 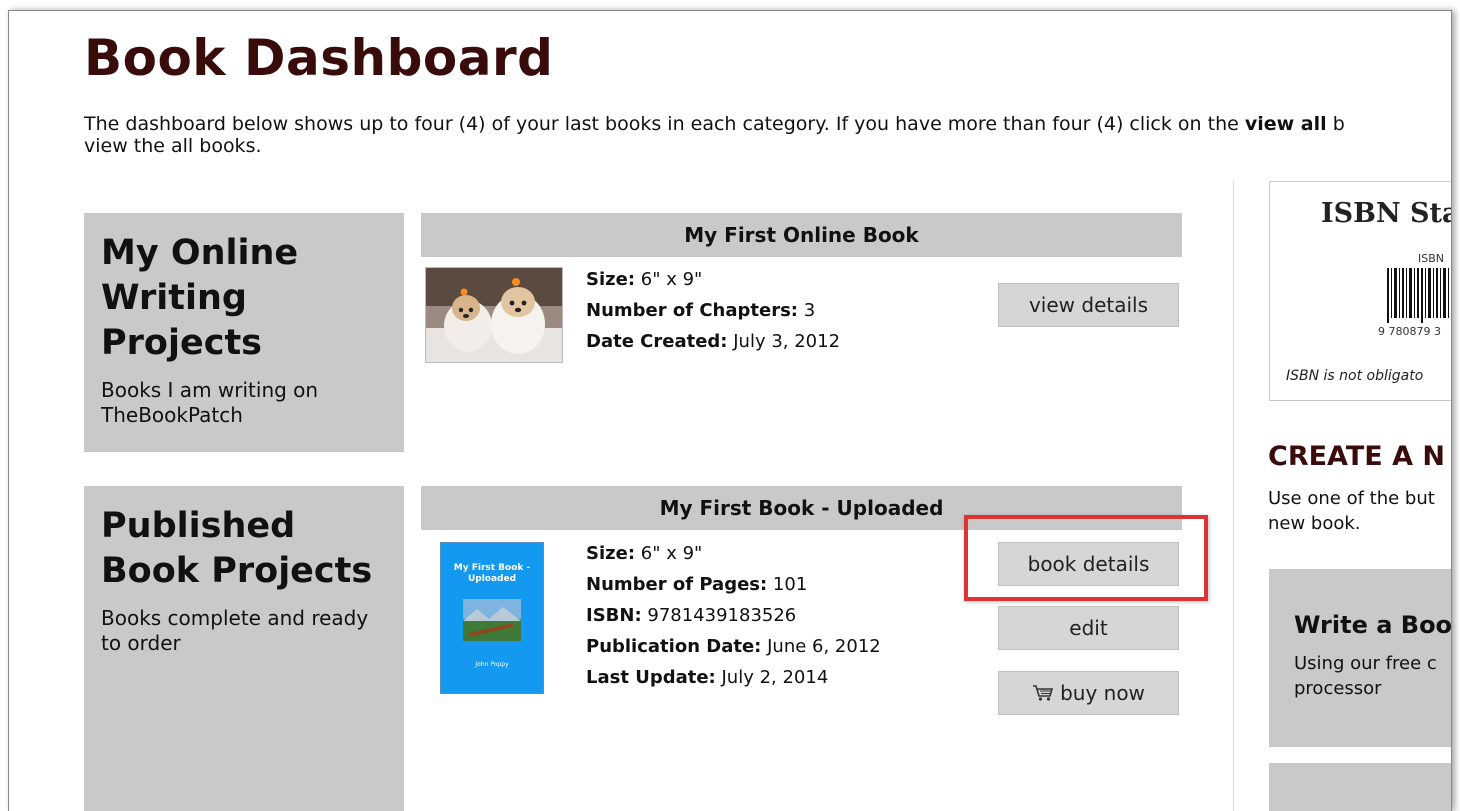 What do you see at coordinates (1373, 625) in the screenshot?
I see `write-a-book-title: Write a Boo` at bounding box center [1373, 625].